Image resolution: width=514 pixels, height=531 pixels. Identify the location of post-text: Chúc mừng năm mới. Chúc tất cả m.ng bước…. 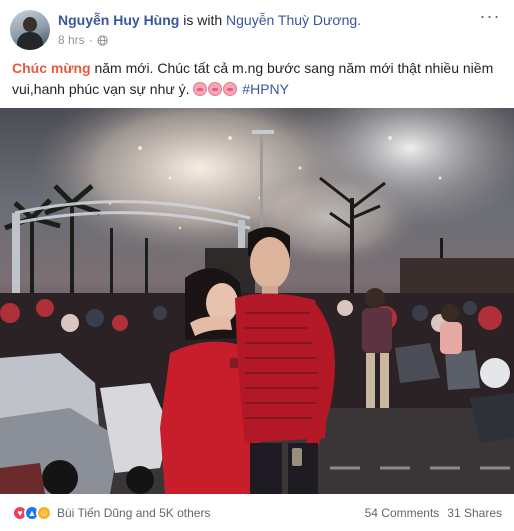
(257, 79).